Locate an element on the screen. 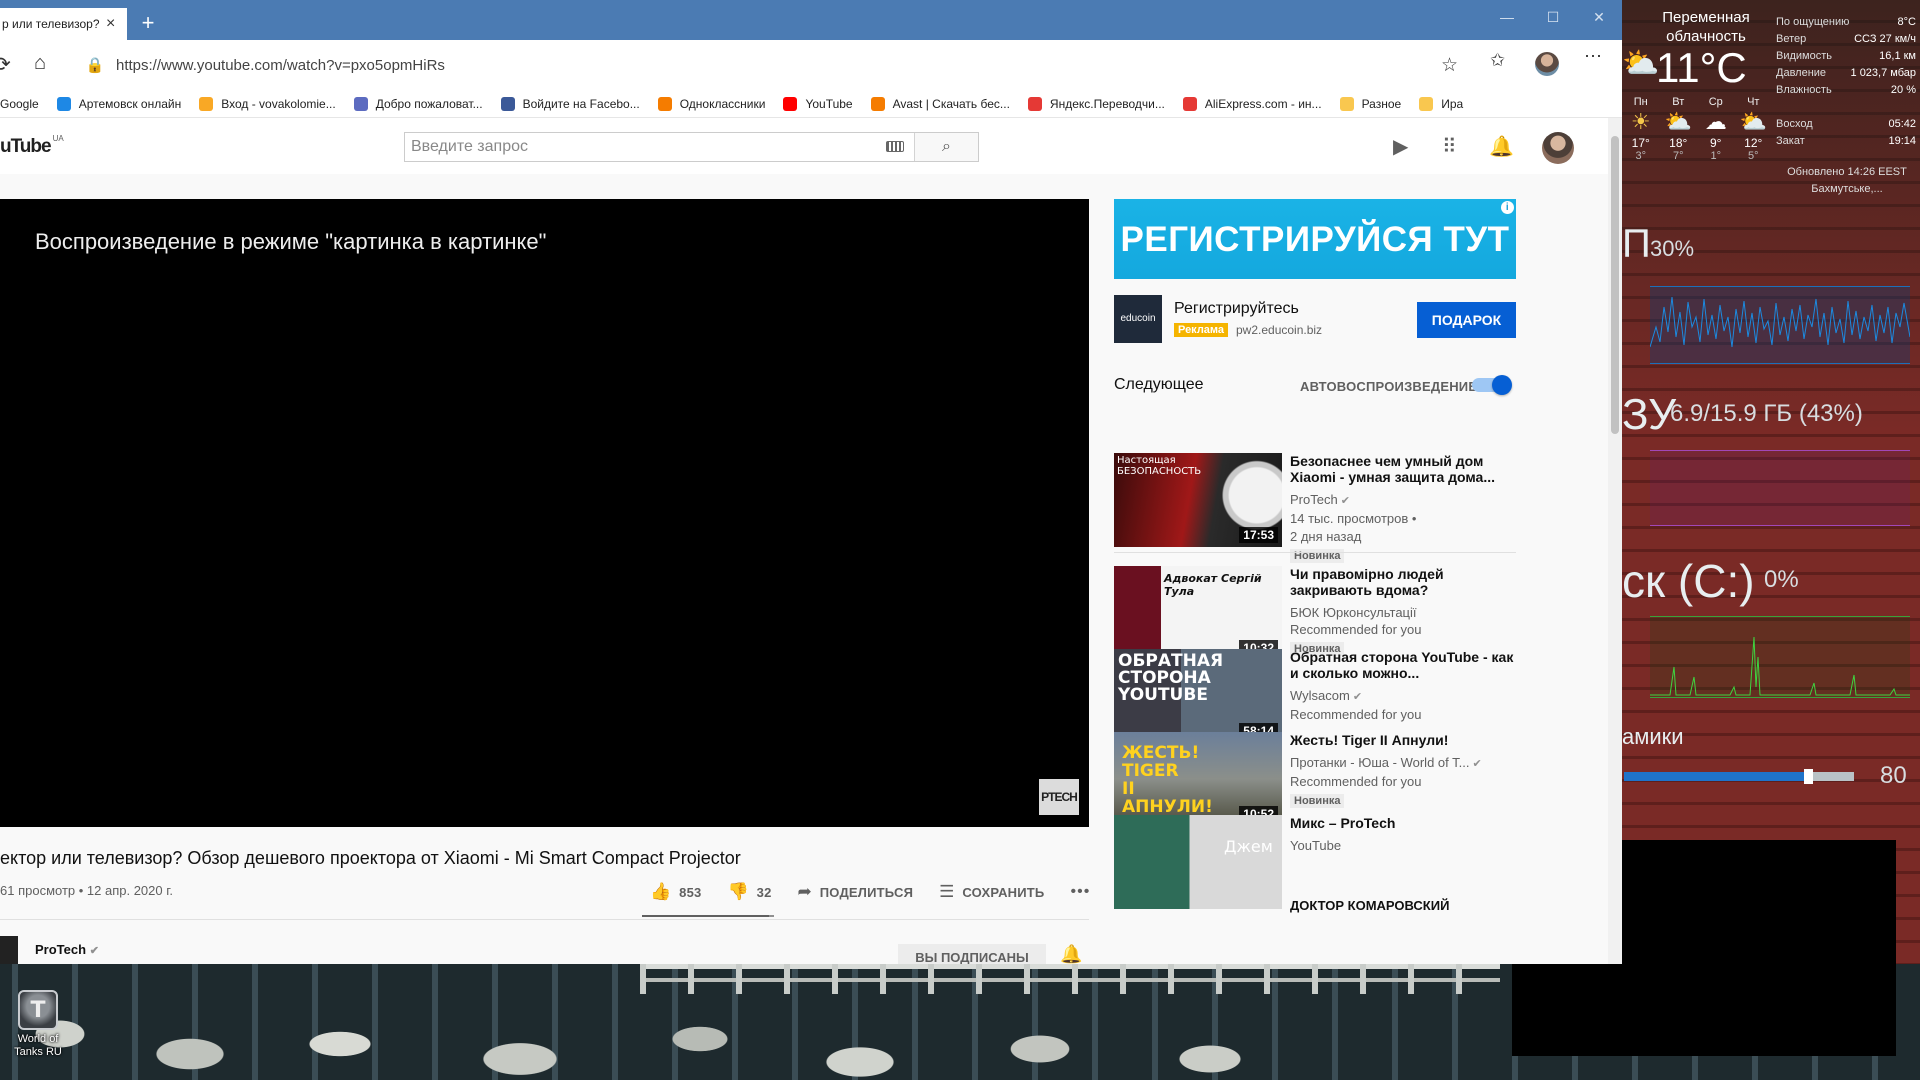 The height and width of the screenshot is (1080, 1920). video-channel: Протанки - Юша - World of T... ✔ is located at coordinates (1403, 763).